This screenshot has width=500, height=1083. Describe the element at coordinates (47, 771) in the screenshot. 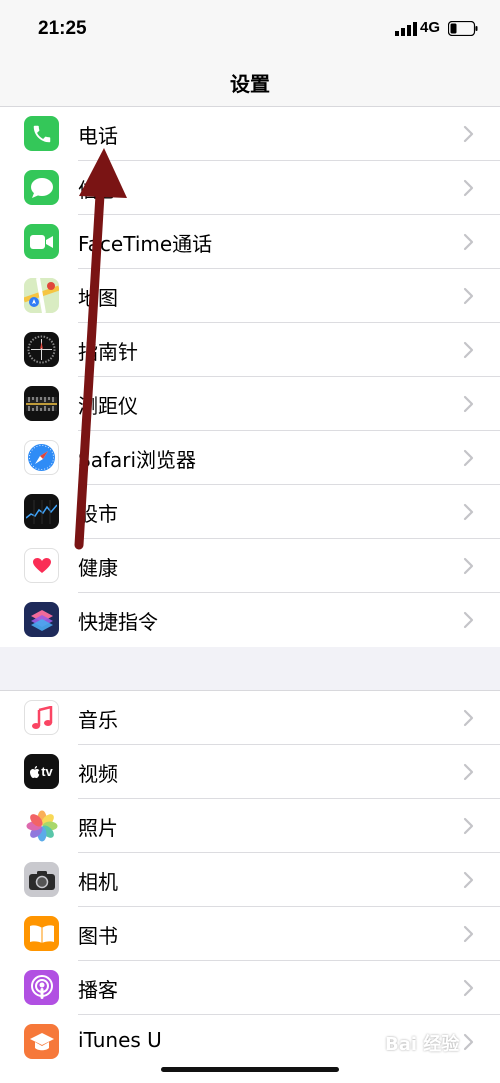

I see `tv-icon-text: tv` at that location.